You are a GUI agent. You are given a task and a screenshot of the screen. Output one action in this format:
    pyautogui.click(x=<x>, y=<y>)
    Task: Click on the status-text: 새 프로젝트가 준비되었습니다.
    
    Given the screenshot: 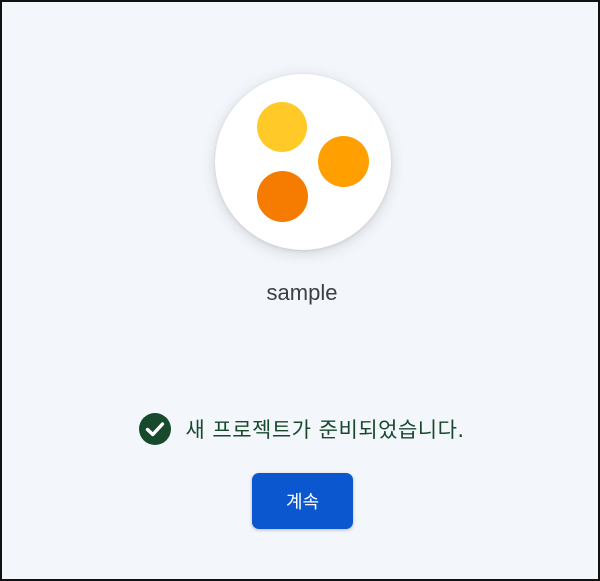 What is the action you would take?
    pyautogui.click(x=325, y=430)
    